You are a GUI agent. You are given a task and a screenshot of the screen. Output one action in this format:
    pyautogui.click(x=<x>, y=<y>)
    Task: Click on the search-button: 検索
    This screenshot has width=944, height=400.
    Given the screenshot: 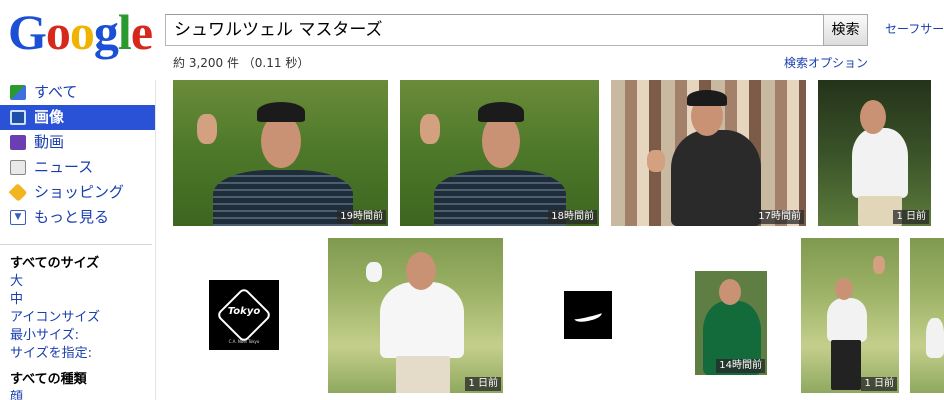 What is the action you would take?
    pyautogui.click(x=845, y=30)
    